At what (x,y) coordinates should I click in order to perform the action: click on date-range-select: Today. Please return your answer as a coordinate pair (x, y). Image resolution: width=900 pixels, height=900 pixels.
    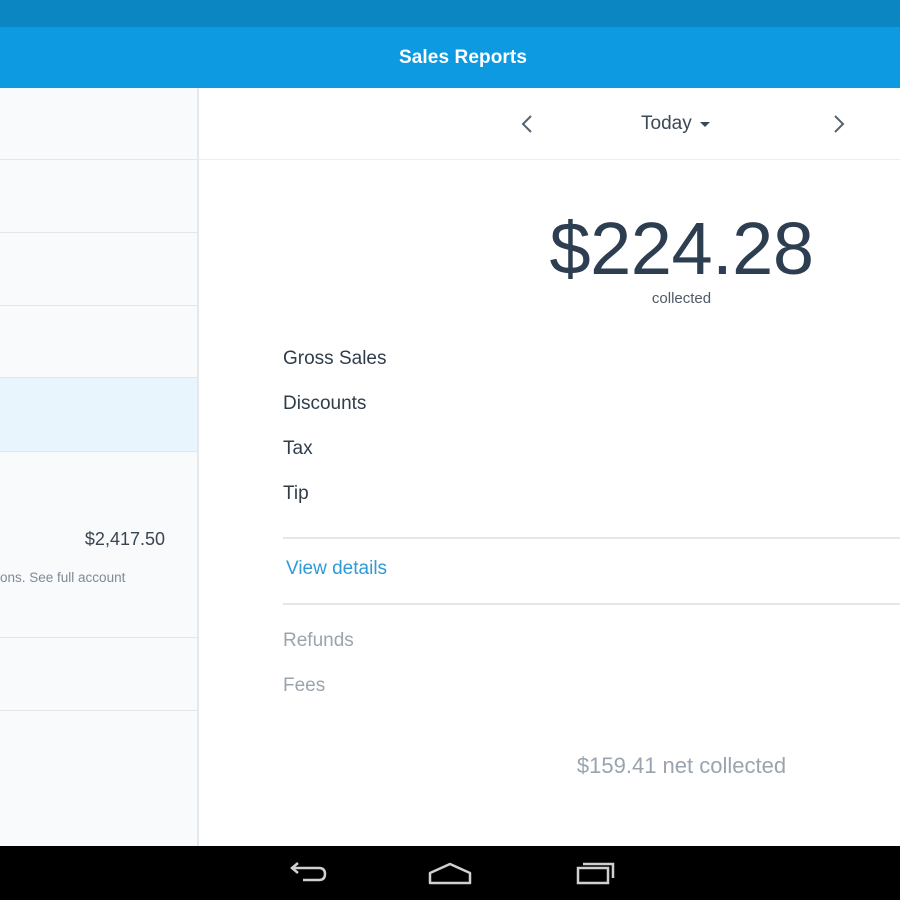
    Looking at the image, I should click on (675, 124).